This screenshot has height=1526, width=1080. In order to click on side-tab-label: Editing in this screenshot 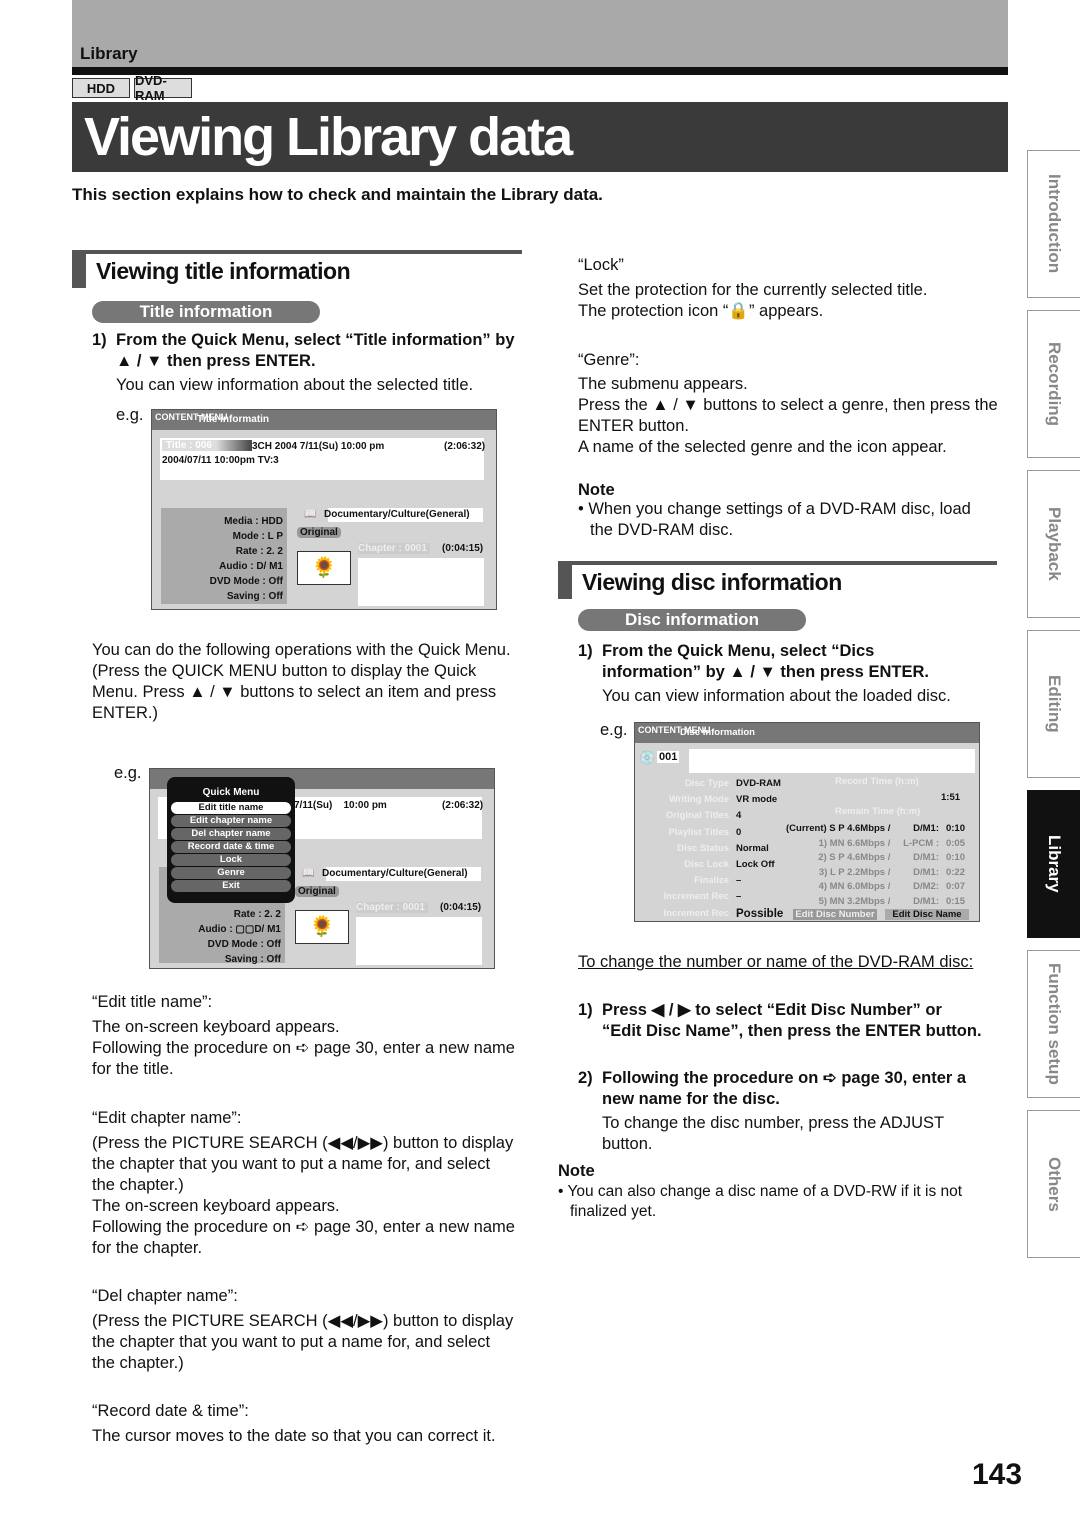, I will do `click(1054, 704)`.